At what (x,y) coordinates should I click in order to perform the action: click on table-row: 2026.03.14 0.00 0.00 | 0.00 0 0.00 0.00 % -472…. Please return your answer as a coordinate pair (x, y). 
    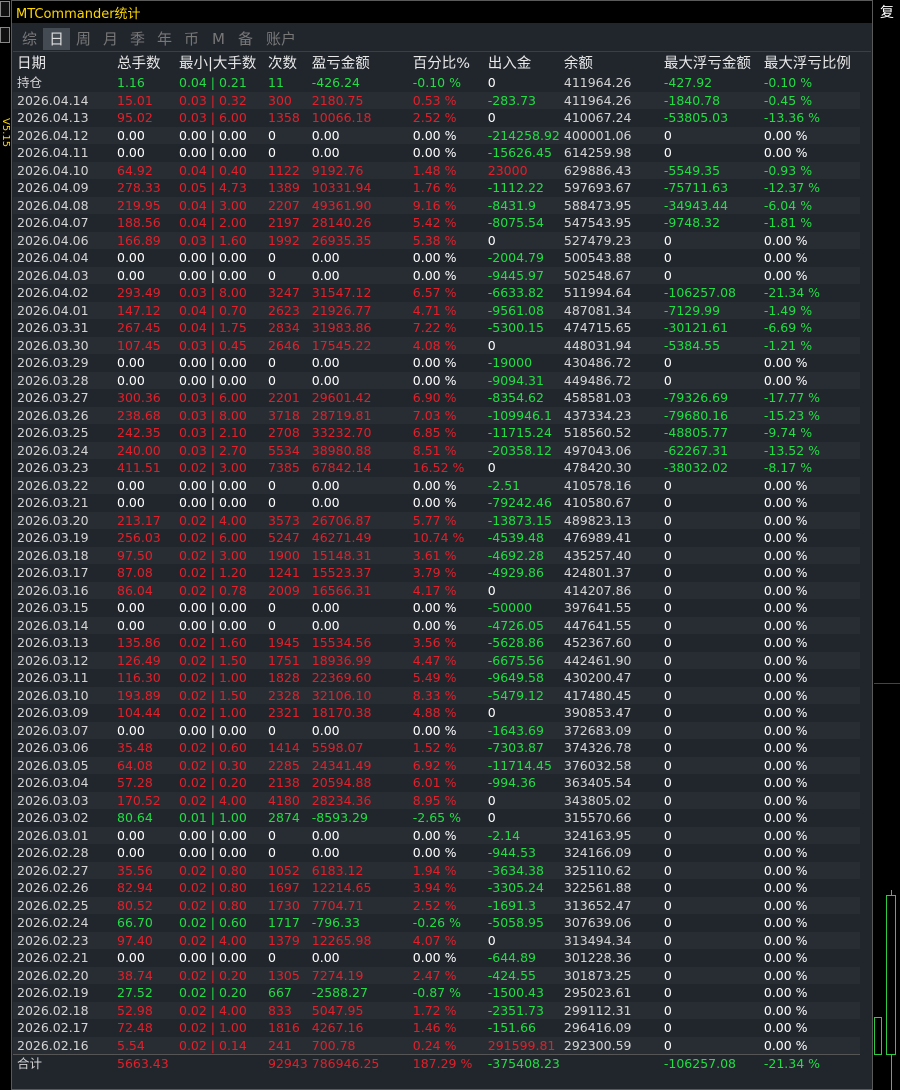
    Looking at the image, I should click on (436, 625).